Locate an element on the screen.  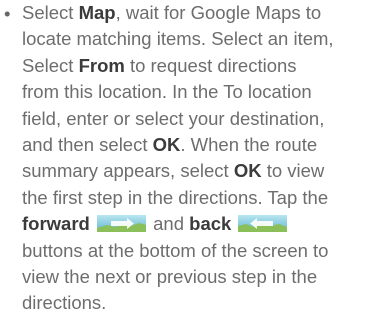
bold-term-map: Map is located at coordinates (97, 12).